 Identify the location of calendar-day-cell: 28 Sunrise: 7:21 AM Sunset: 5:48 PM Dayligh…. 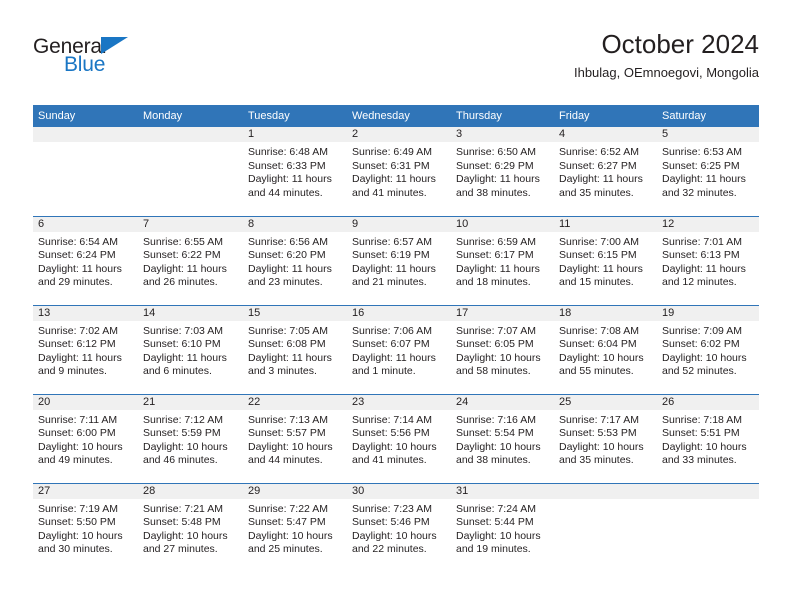
(190, 527).